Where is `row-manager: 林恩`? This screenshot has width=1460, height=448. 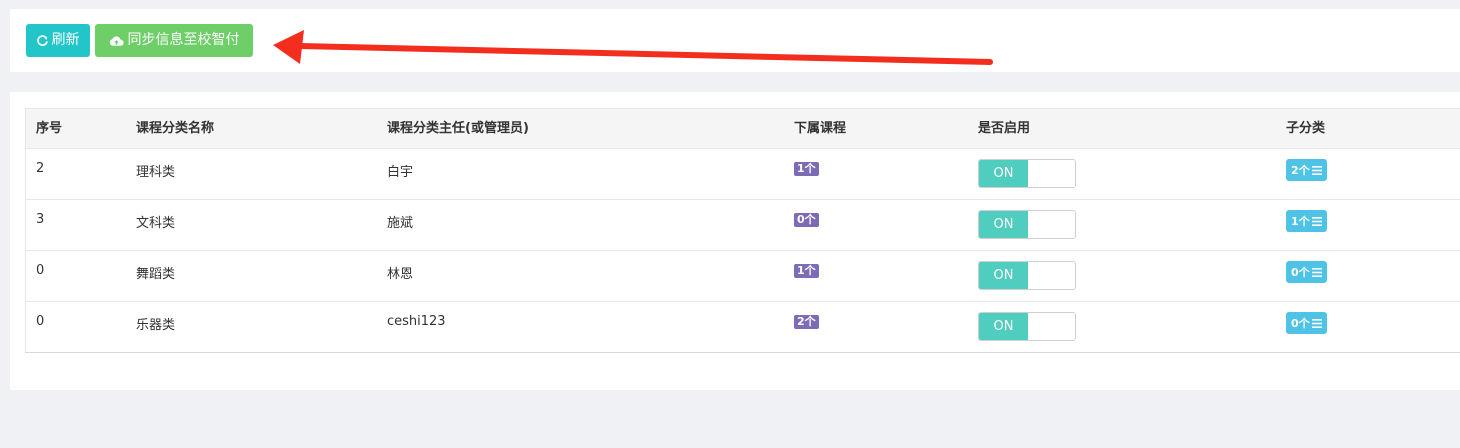 row-manager: 林恩 is located at coordinates (580, 276).